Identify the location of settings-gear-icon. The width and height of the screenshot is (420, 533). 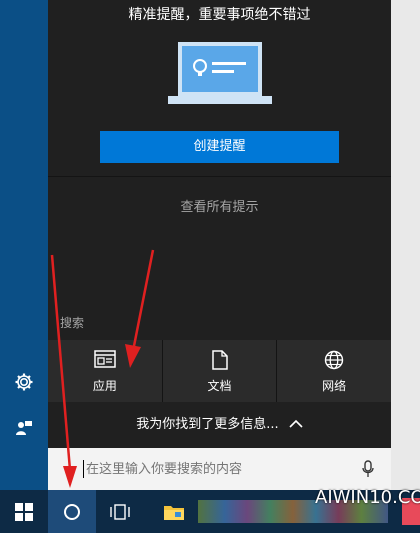
(24, 382).